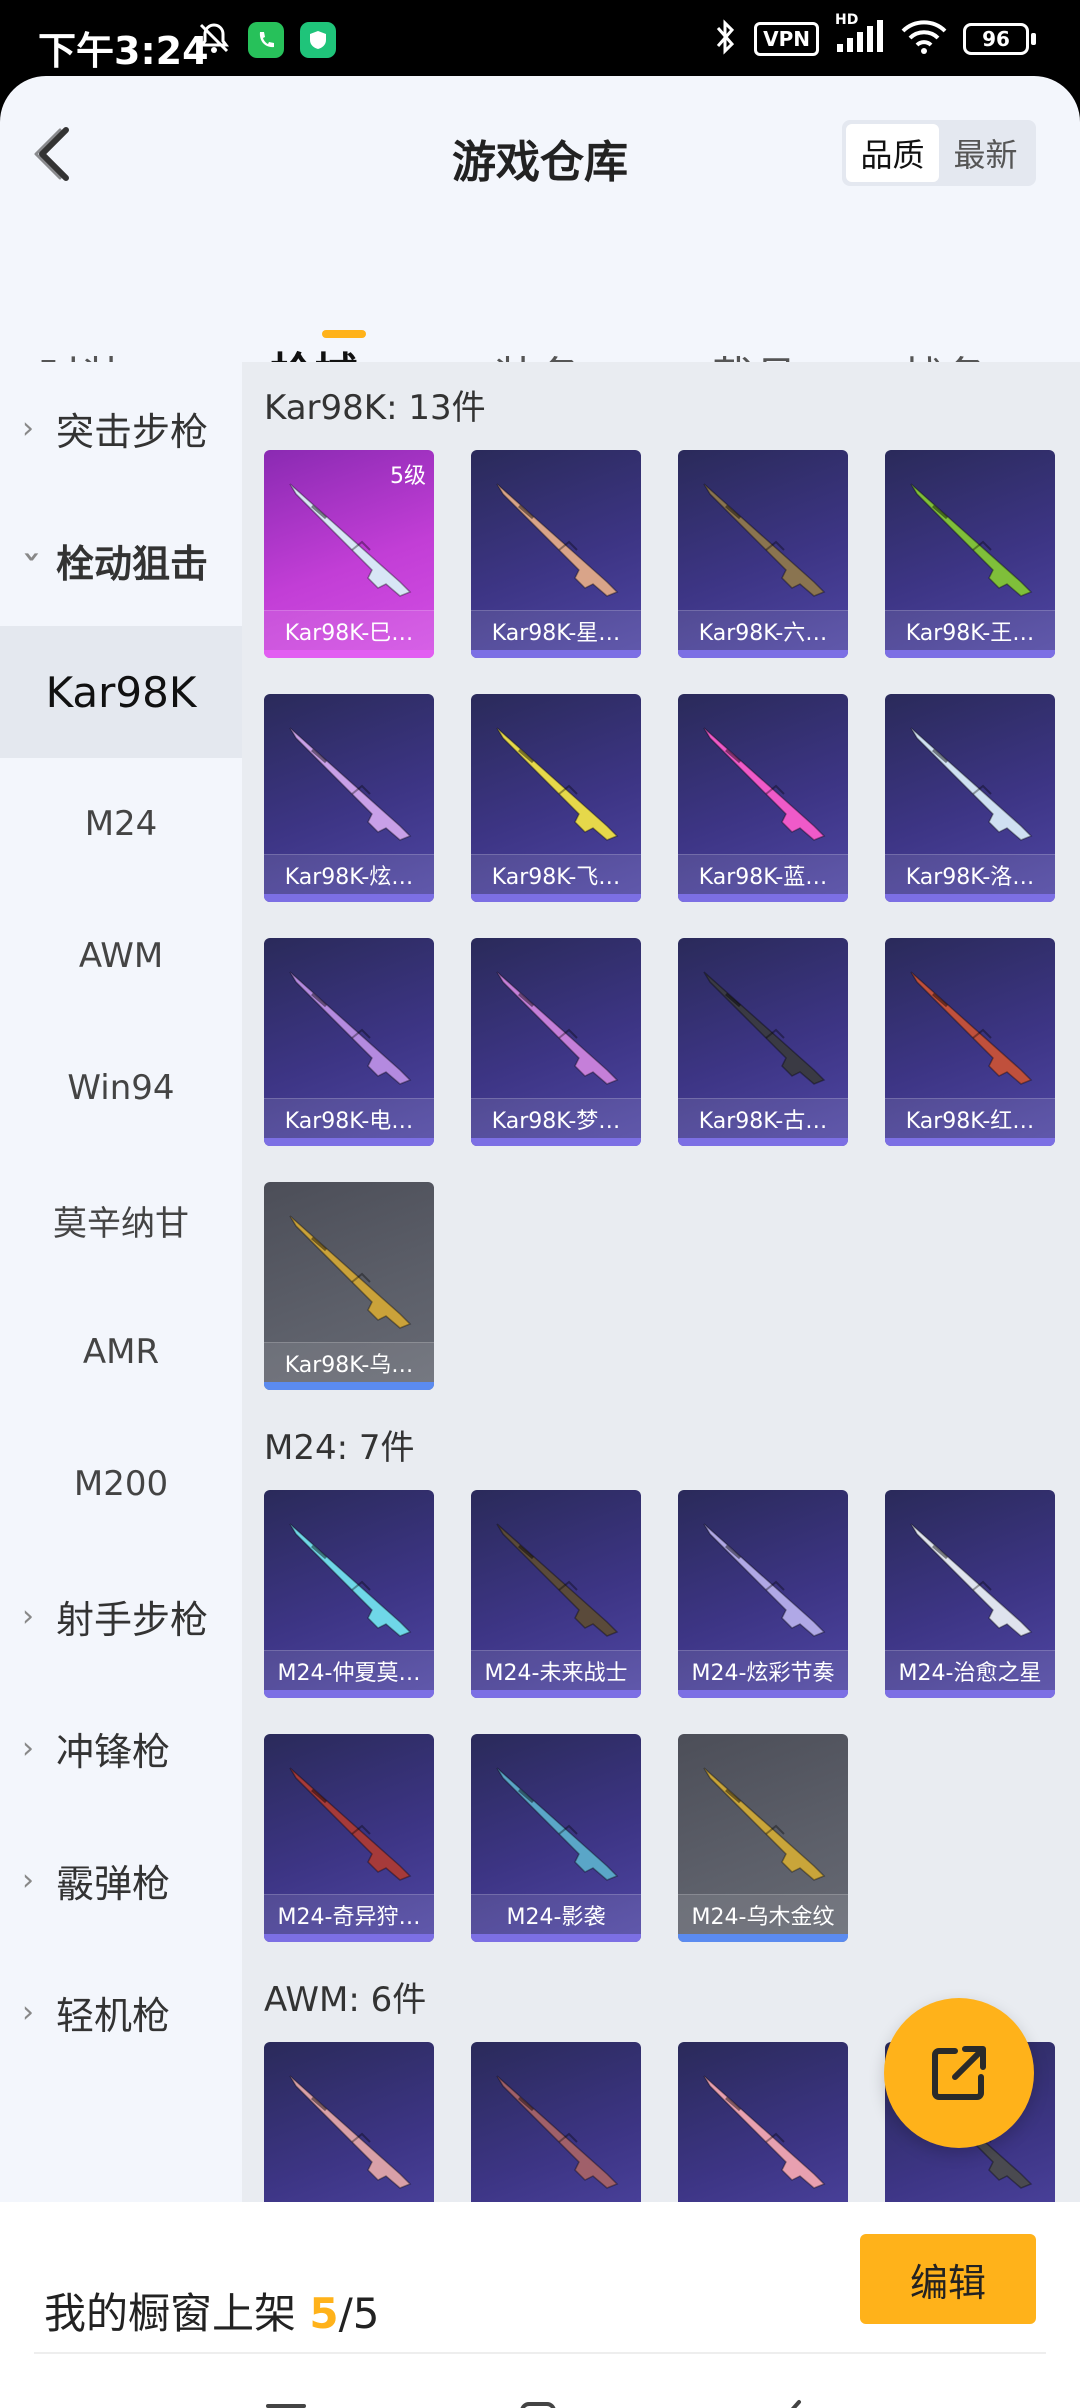  Describe the element at coordinates (985, 153) in the screenshot. I see `sort-newest-button: 最新` at that location.